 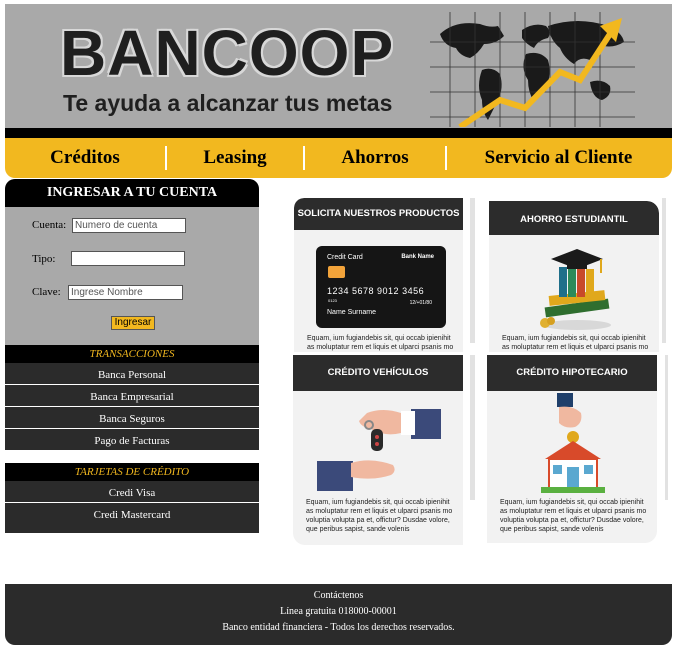 I want to click on nav-creditos: Créditos, so click(x=85, y=158).